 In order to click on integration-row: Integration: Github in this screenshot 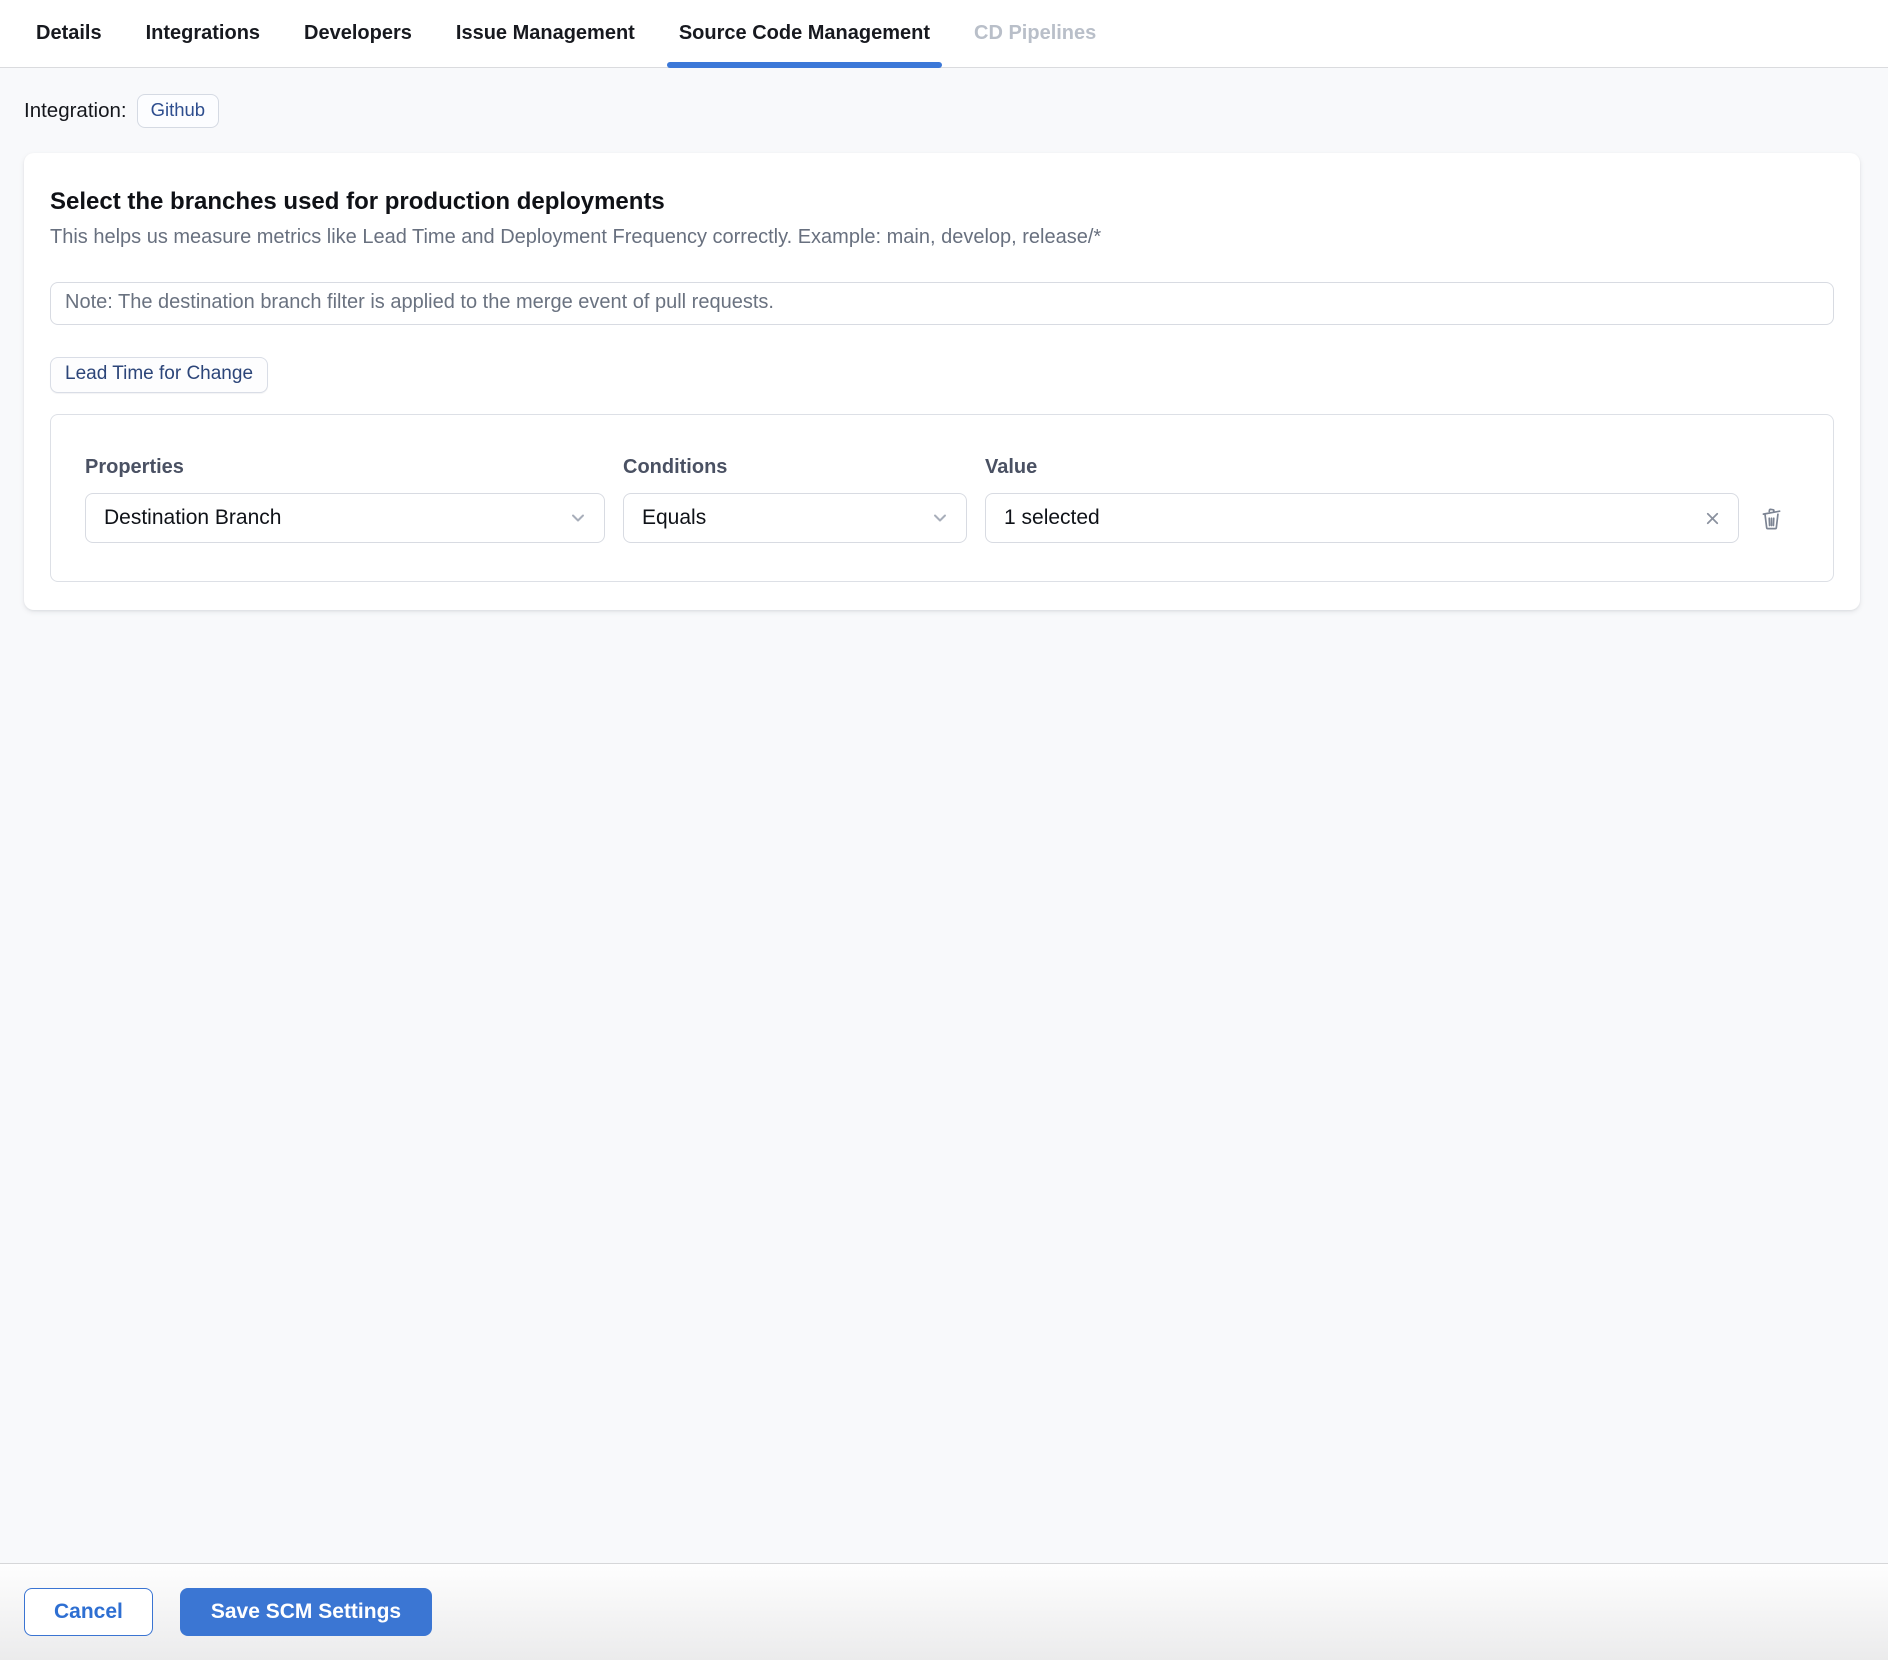, I will do `click(944, 111)`.